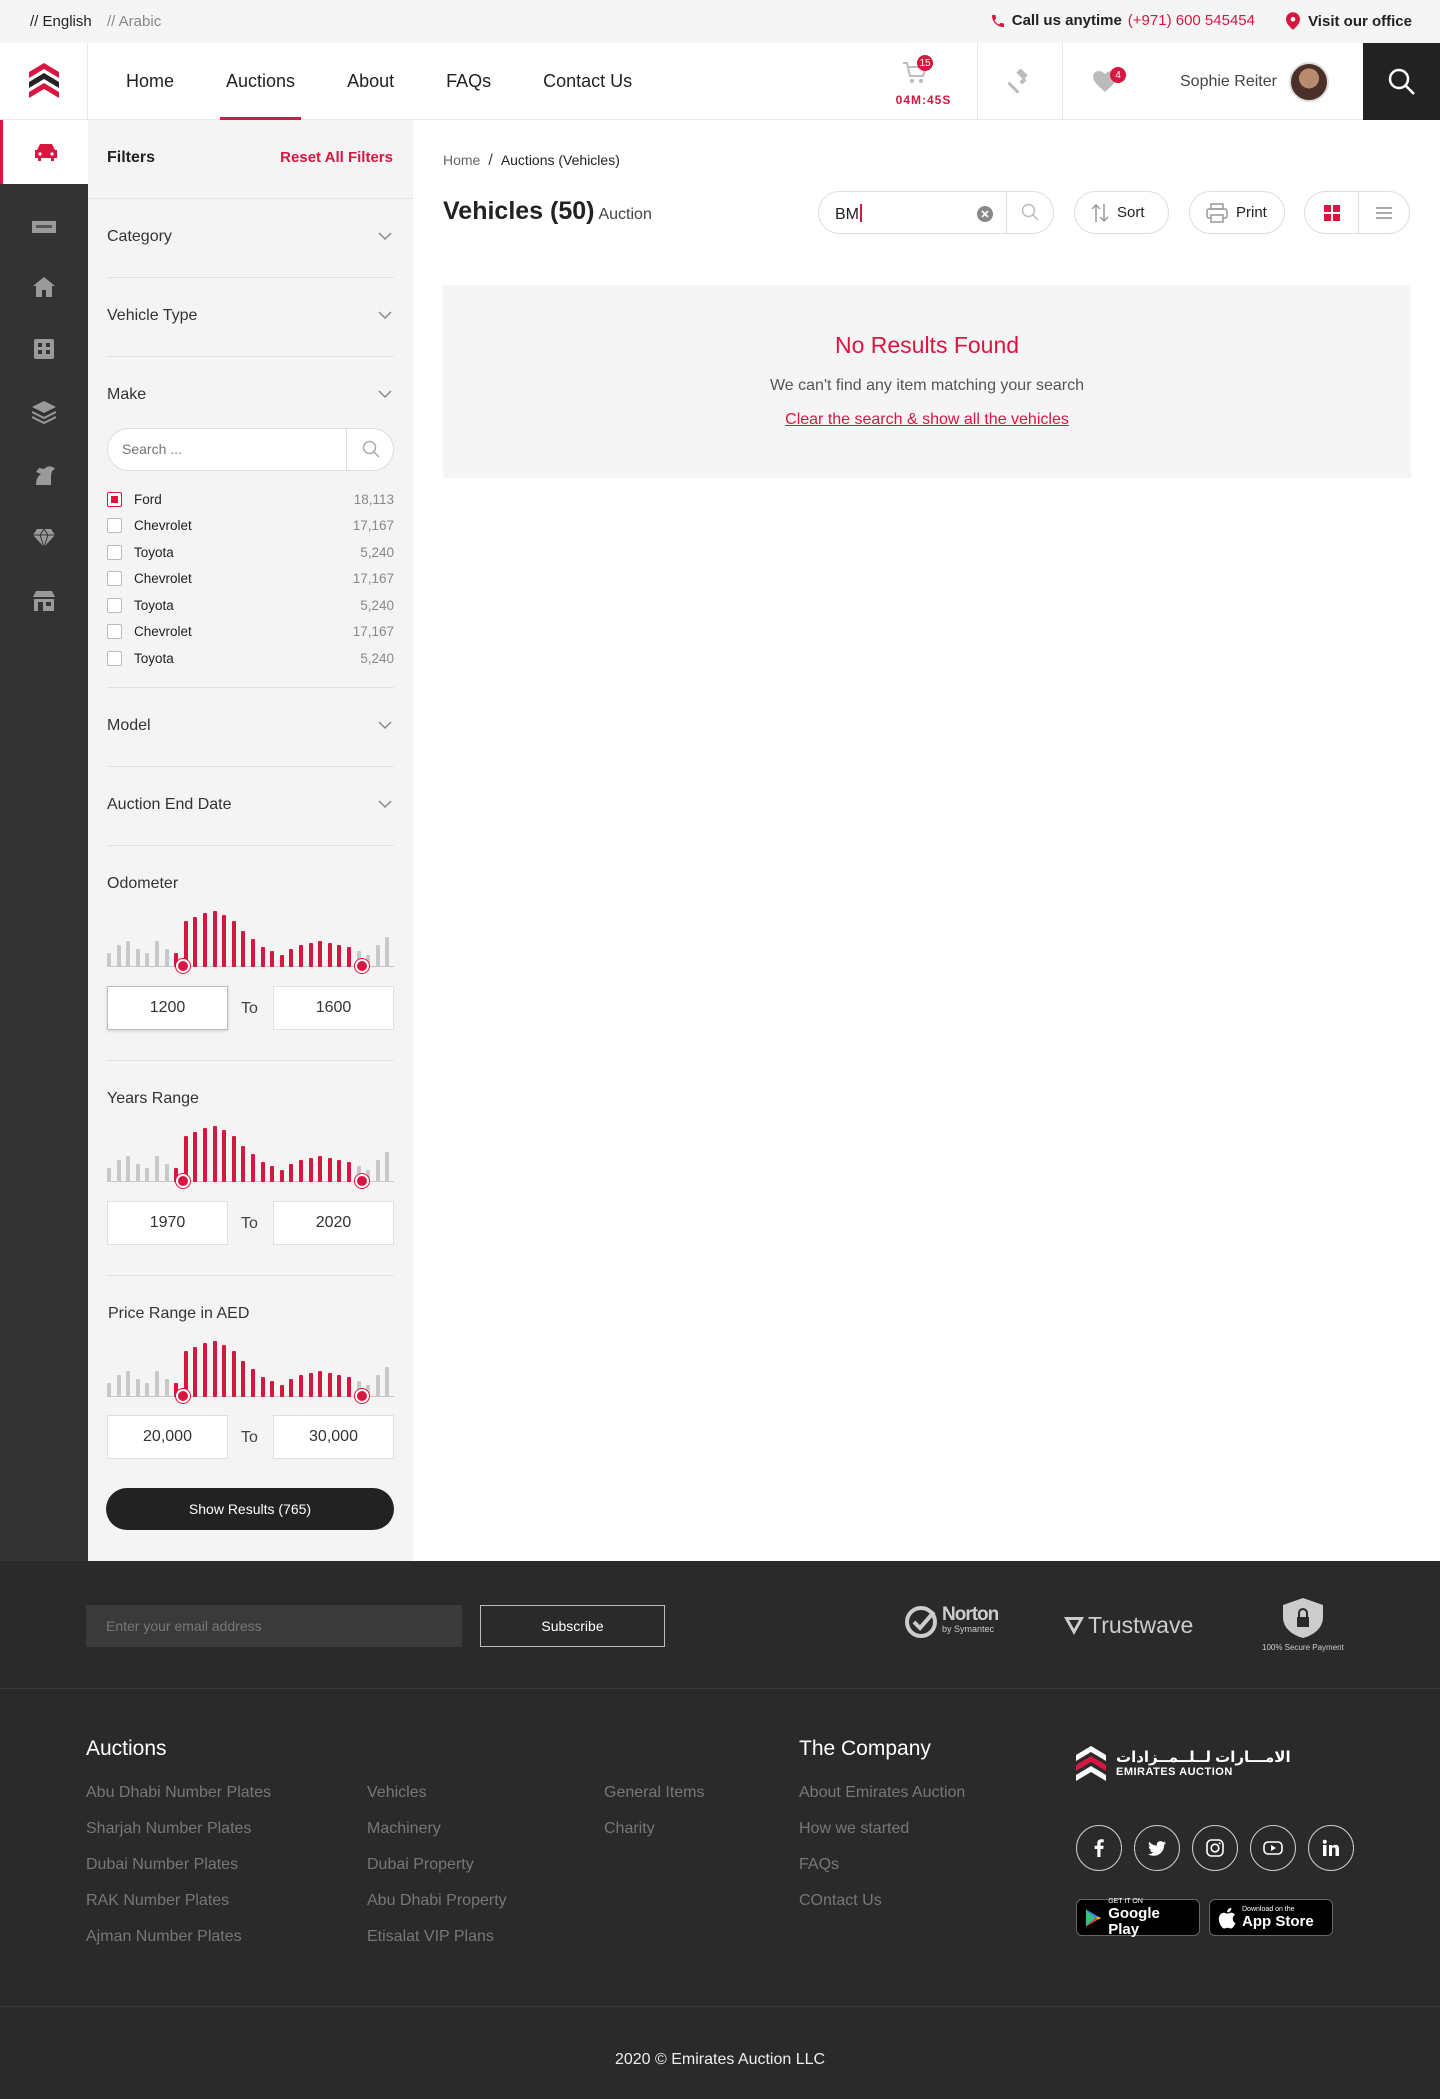 This screenshot has width=1440, height=2099. What do you see at coordinates (261, 81) in the screenshot?
I see `nav-auctions: Auctions` at bounding box center [261, 81].